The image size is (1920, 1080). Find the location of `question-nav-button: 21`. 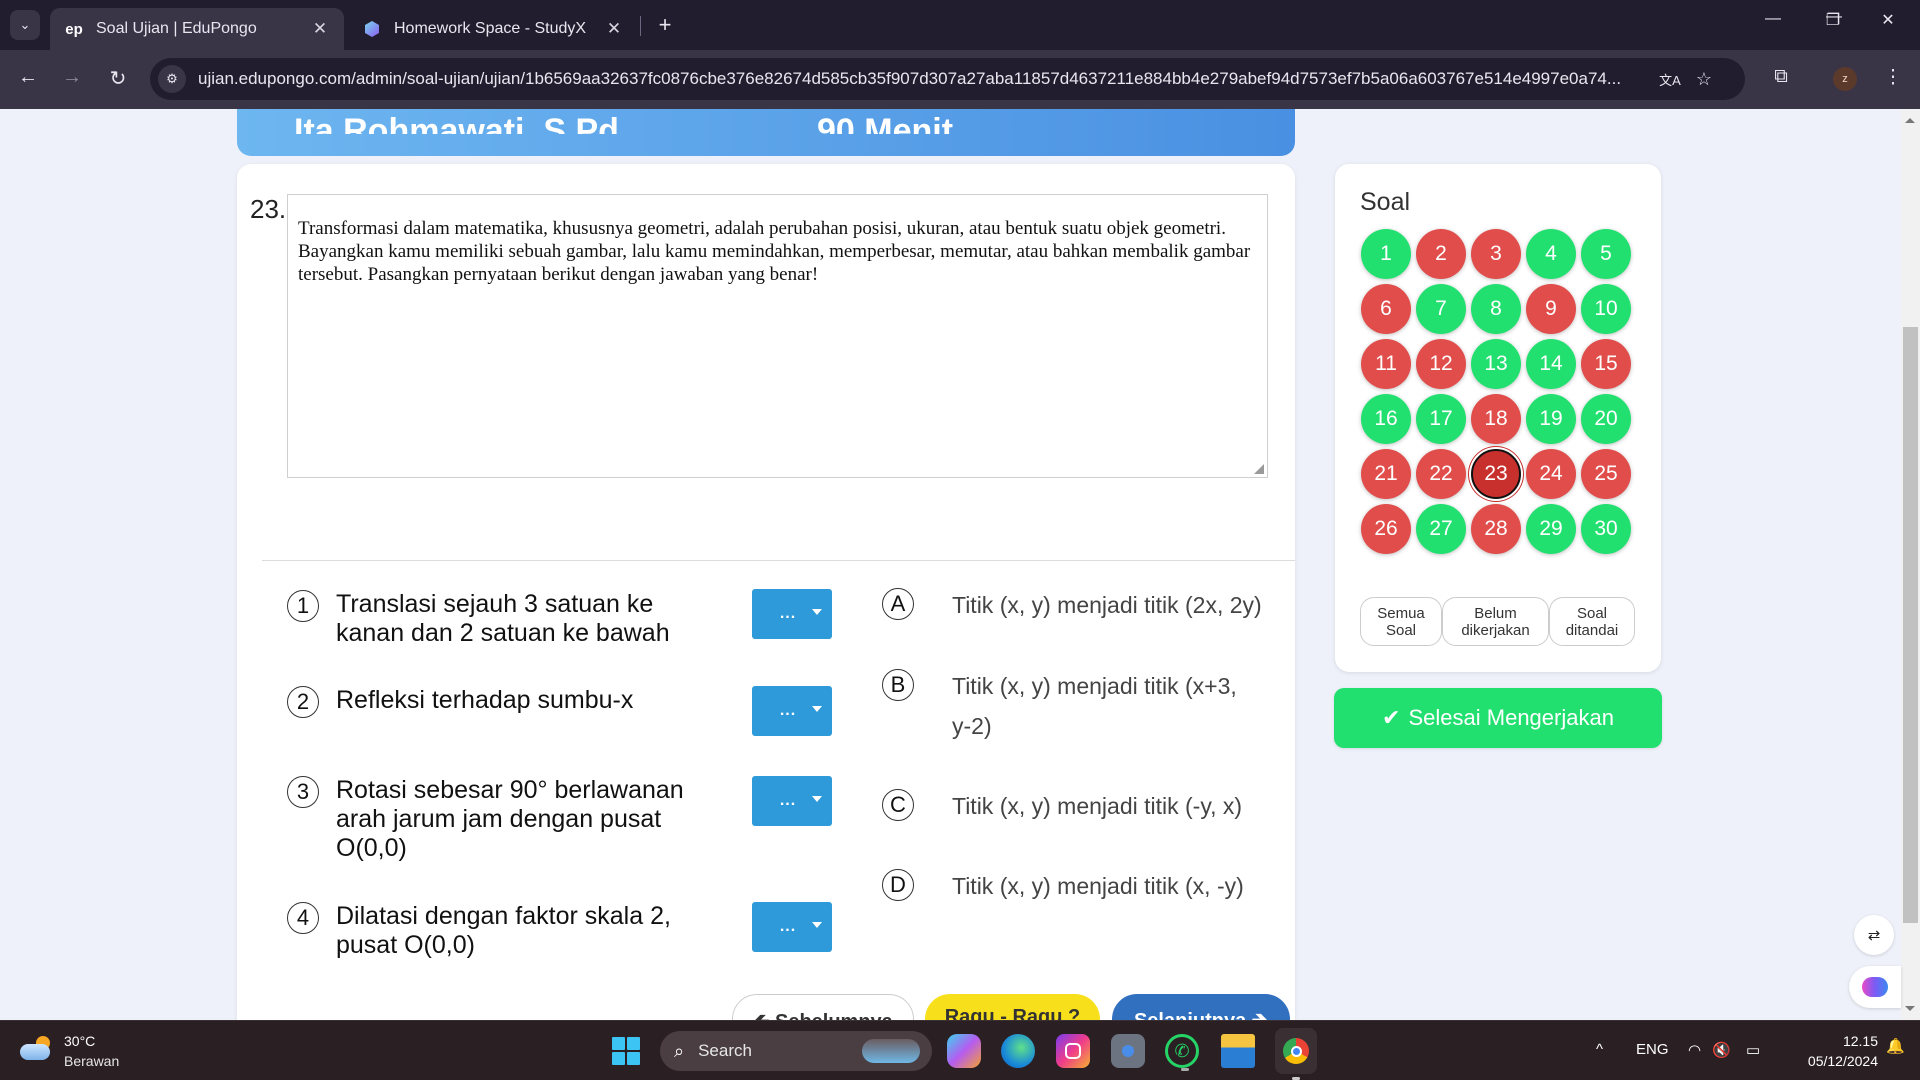

question-nav-button: 21 is located at coordinates (1386, 474).